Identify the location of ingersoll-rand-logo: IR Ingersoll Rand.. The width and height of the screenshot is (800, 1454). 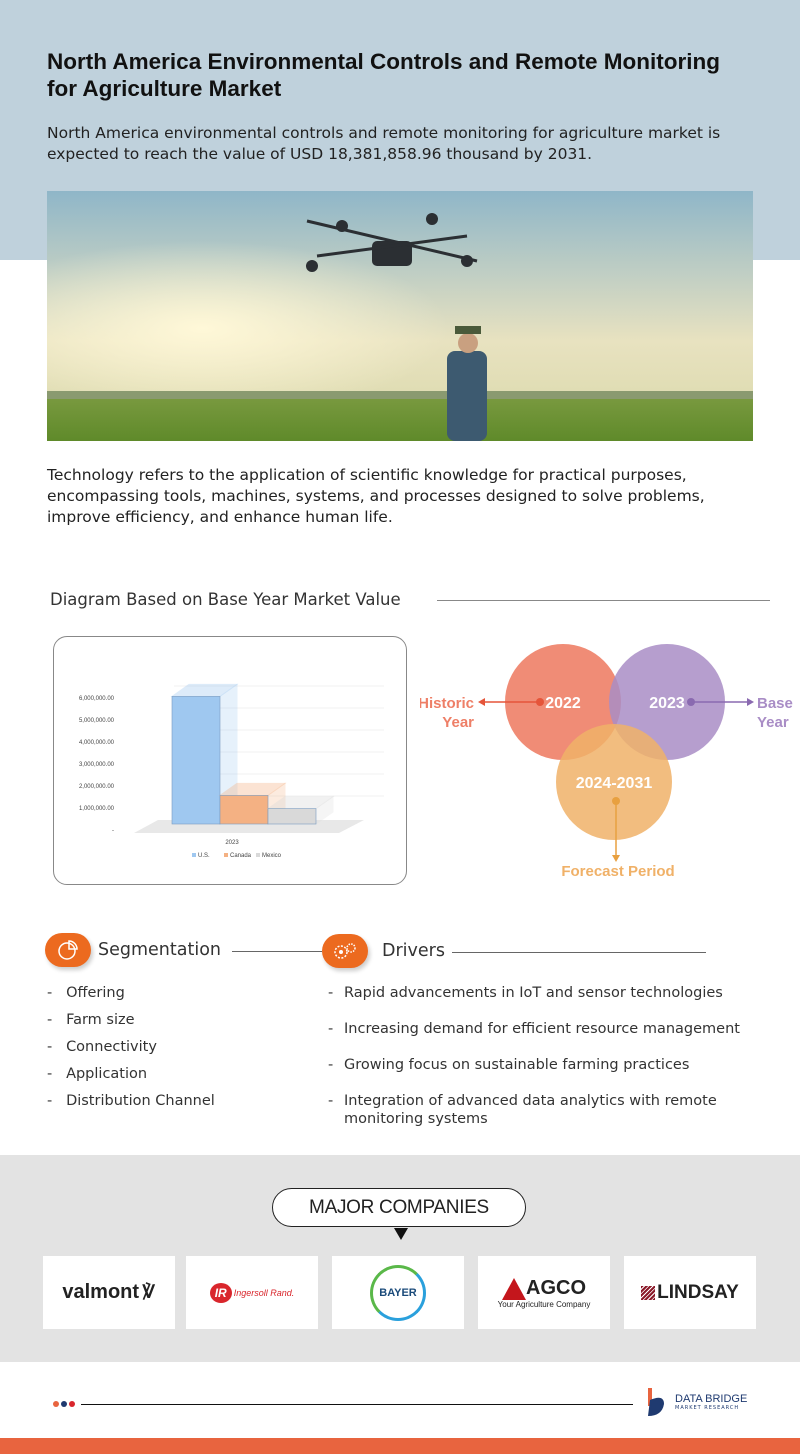
(252, 1292).